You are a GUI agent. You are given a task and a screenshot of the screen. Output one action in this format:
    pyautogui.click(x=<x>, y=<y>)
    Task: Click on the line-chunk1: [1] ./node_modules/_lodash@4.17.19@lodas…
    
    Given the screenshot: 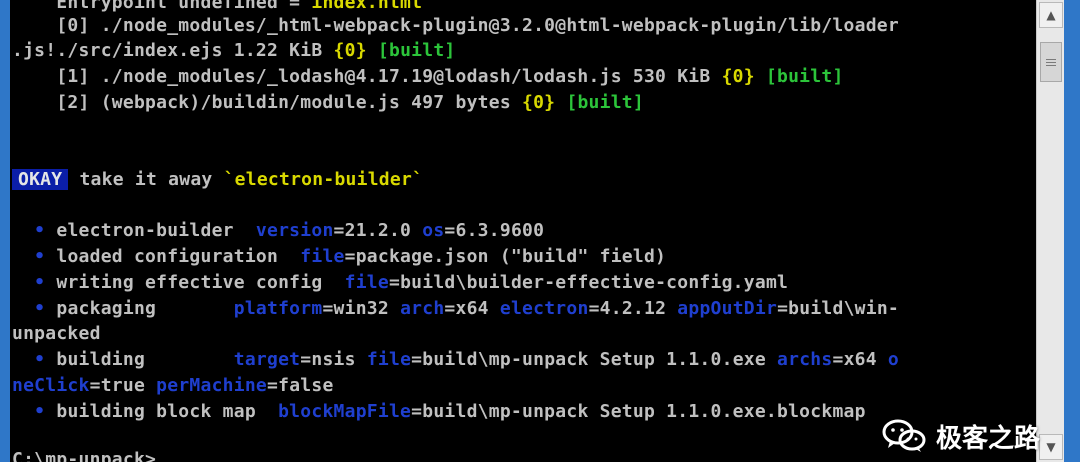 What is the action you would take?
    pyautogui.click(x=428, y=76)
    